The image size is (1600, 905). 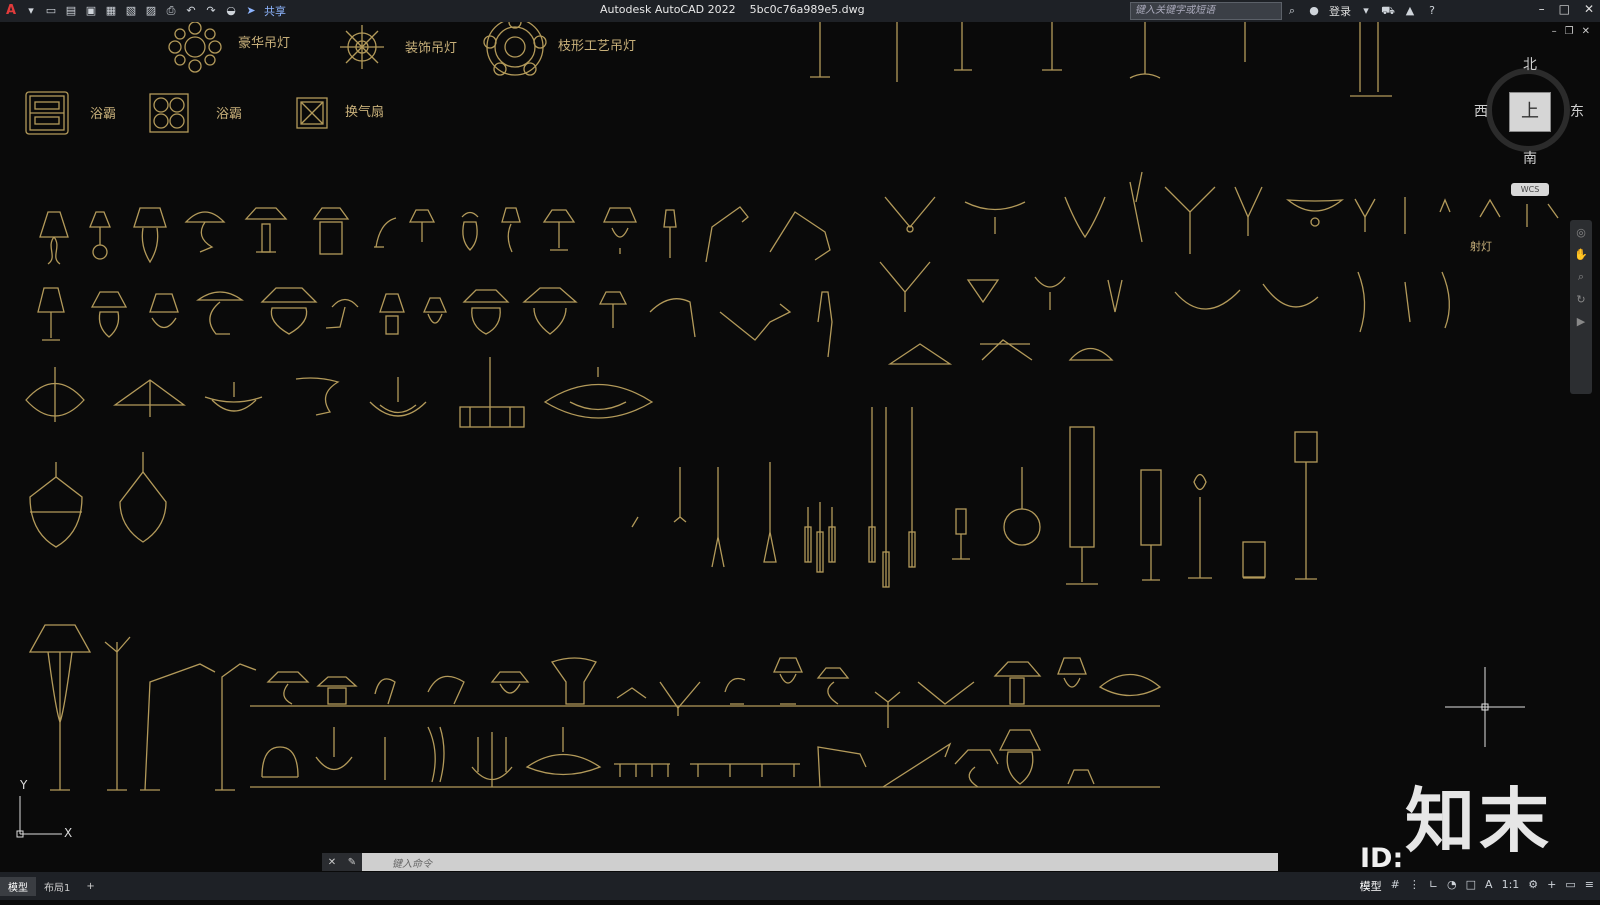 What do you see at coordinates (1580, 299) in the screenshot?
I see `orbit-icon: ↻` at bounding box center [1580, 299].